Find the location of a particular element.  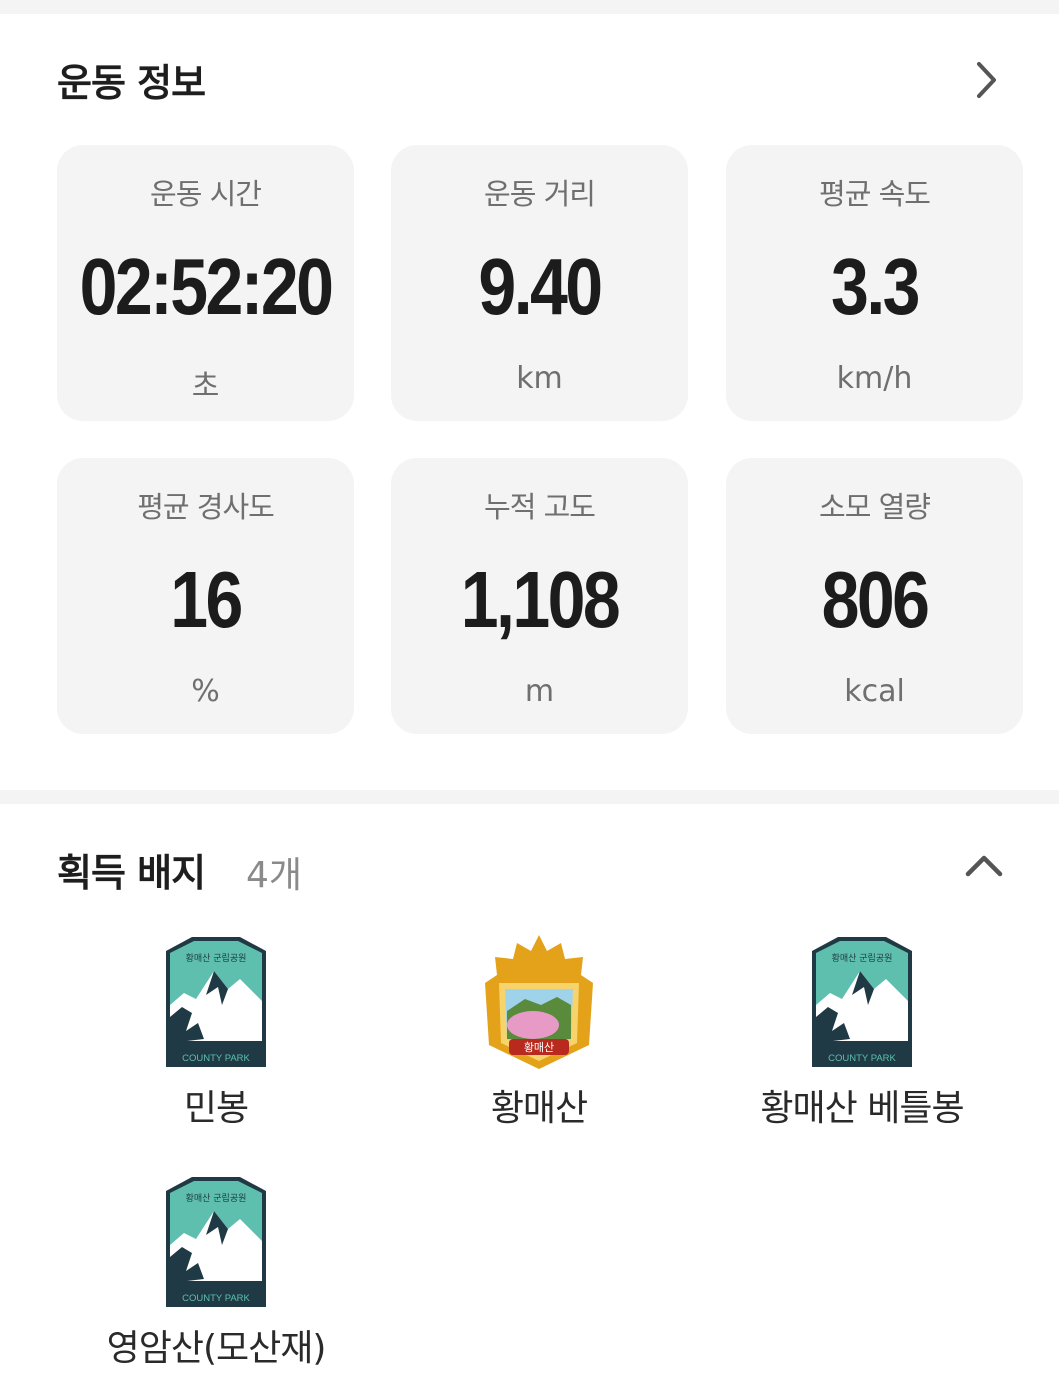

top-separator is located at coordinates (529, 7).